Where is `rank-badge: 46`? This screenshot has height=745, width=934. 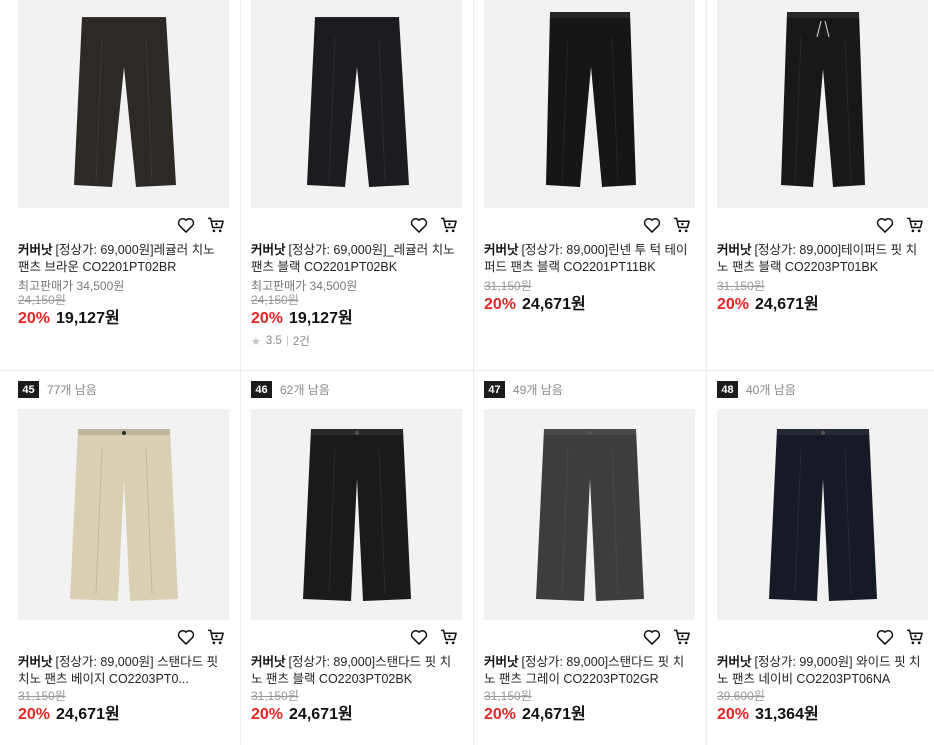
rank-badge: 46 is located at coordinates (261, 389).